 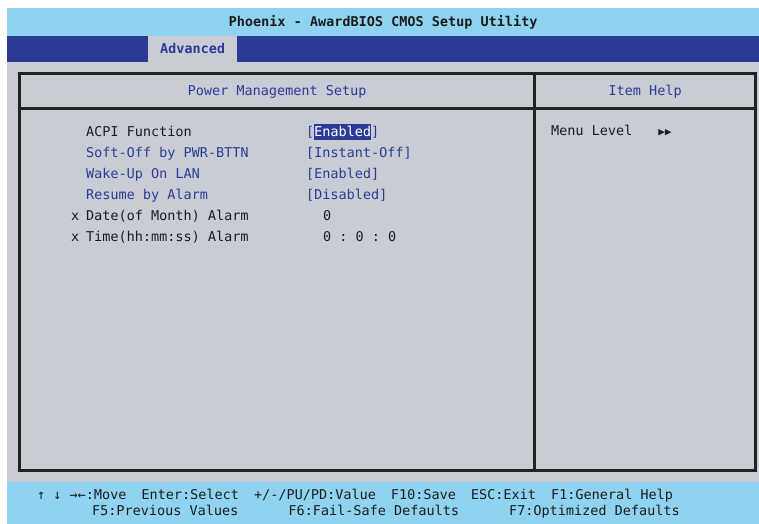 I want to click on key-hint: ESC:Exit, so click(x=503, y=495).